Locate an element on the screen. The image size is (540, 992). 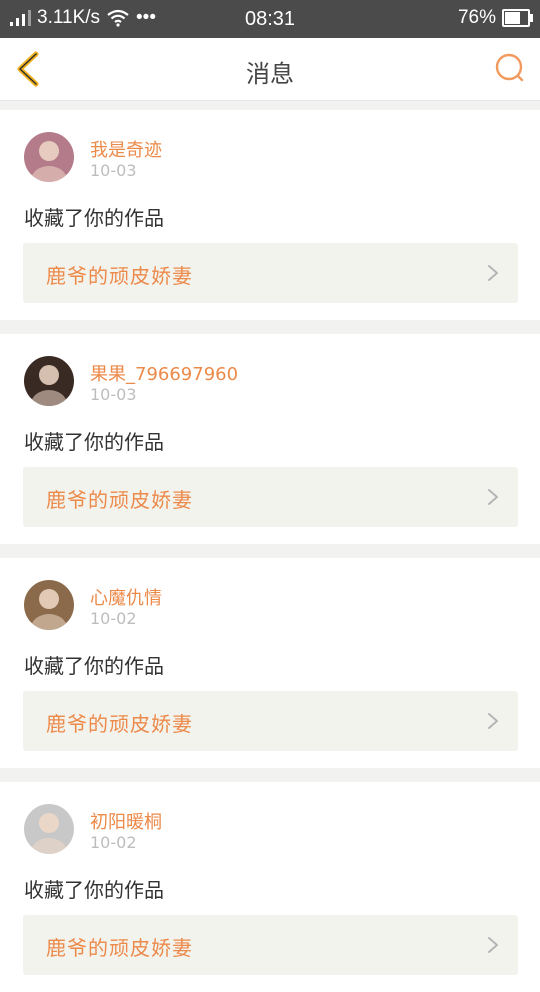
username: 心魔仇情 is located at coordinates (126, 597).